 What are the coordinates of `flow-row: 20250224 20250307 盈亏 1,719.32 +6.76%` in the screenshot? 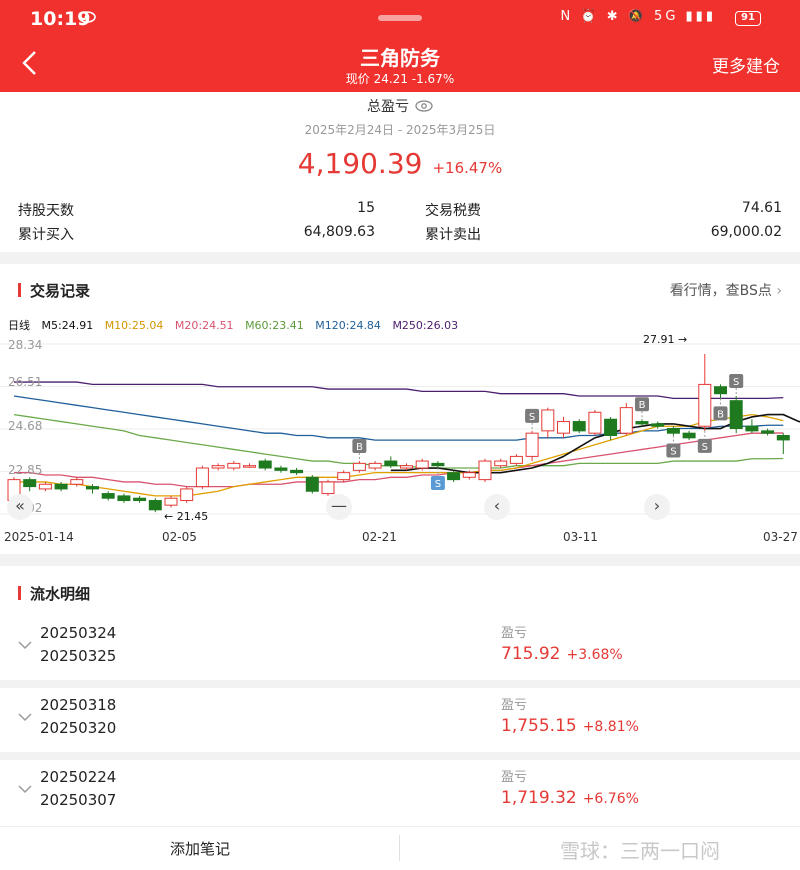 It's located at (400, 793).